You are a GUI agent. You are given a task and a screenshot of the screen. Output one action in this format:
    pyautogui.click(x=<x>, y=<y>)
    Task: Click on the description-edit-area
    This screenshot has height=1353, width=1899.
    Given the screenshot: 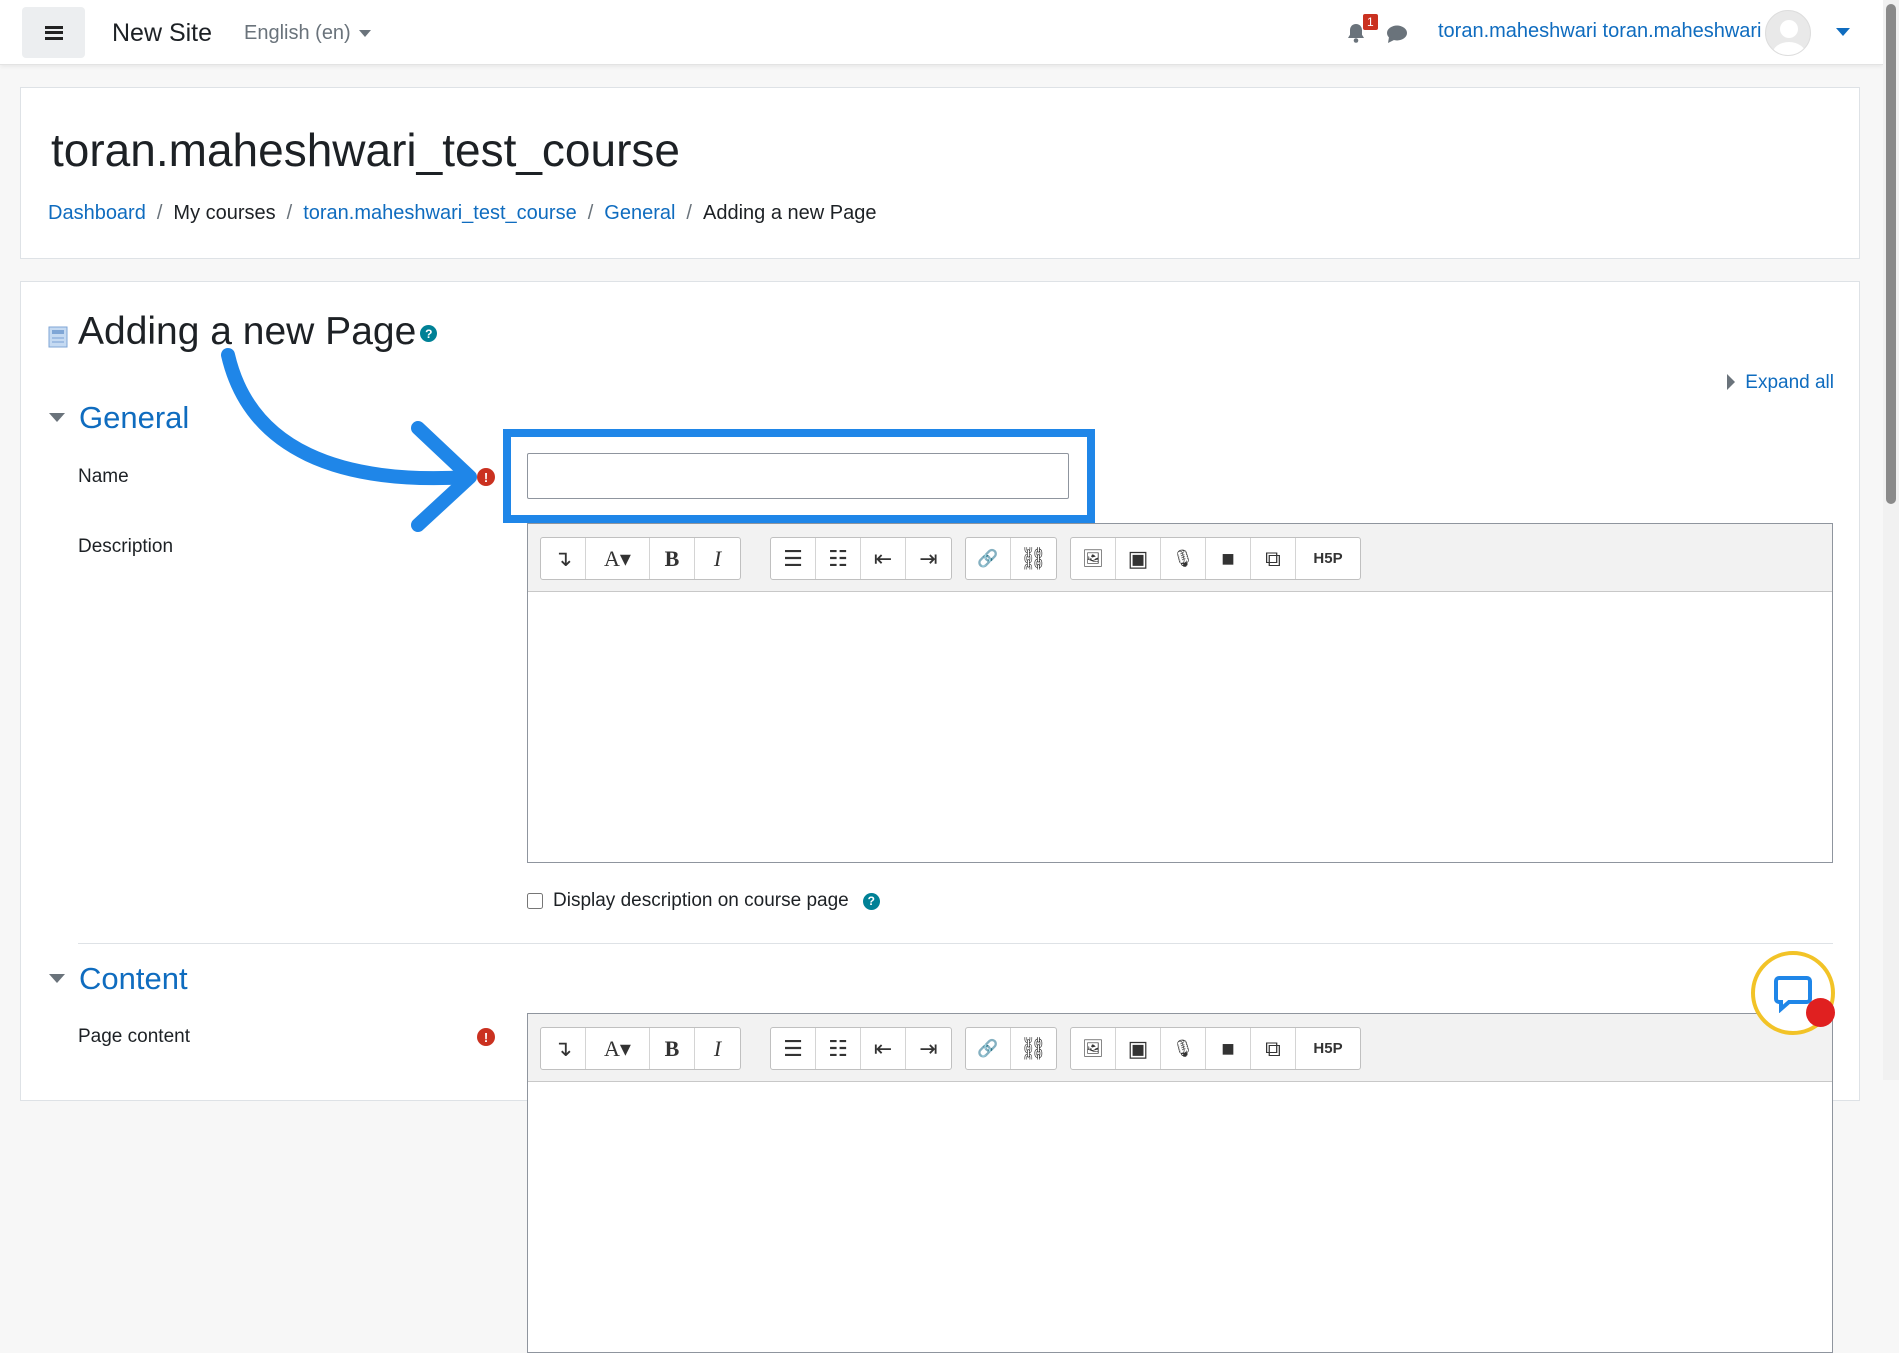 What is the action you would take?
    pyautogui.click(x=1180, y=727)
    